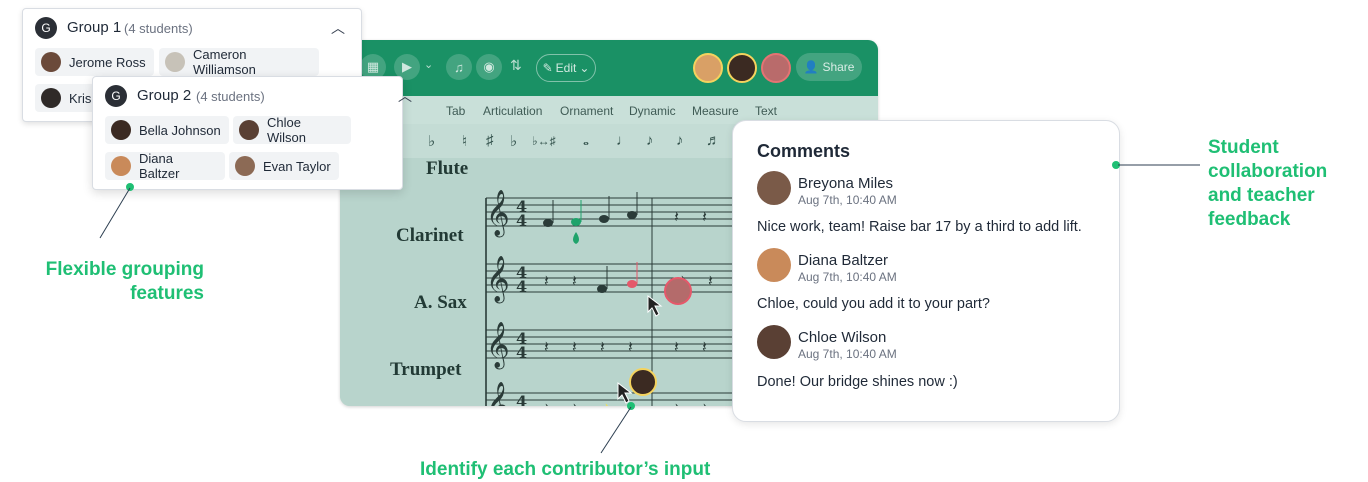  I want to click on student-chip: Bella Johnson, so click(167, 130).